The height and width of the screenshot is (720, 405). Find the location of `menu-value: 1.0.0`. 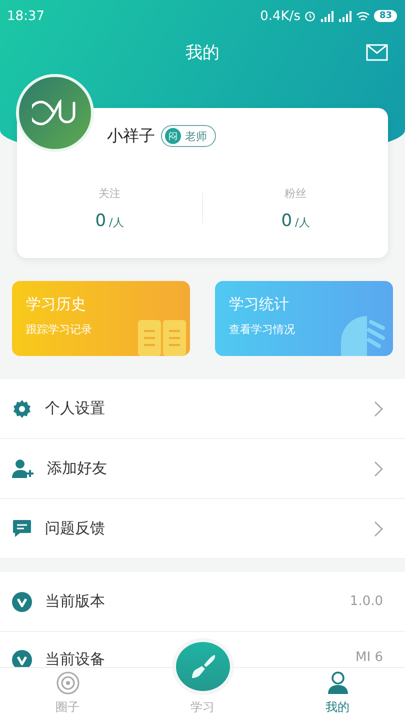

menu-value: 1.0.0 is located at coordinates (366, 601).